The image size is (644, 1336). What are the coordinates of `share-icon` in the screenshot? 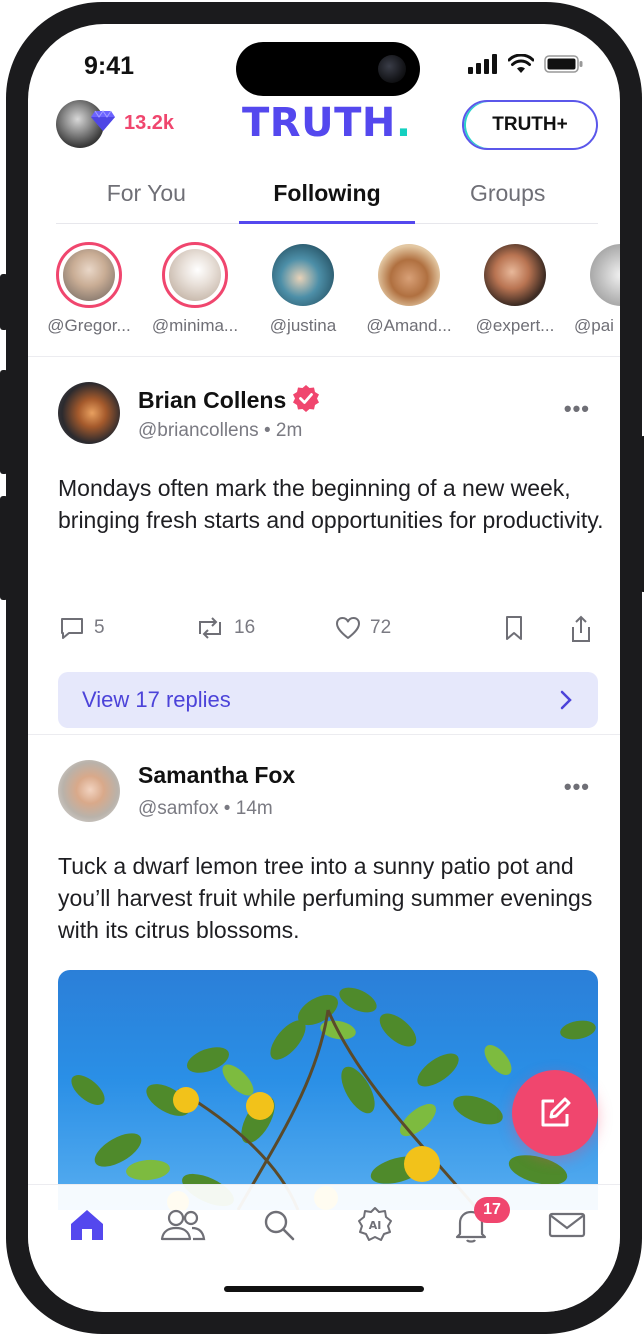 It's located at (581, 628).